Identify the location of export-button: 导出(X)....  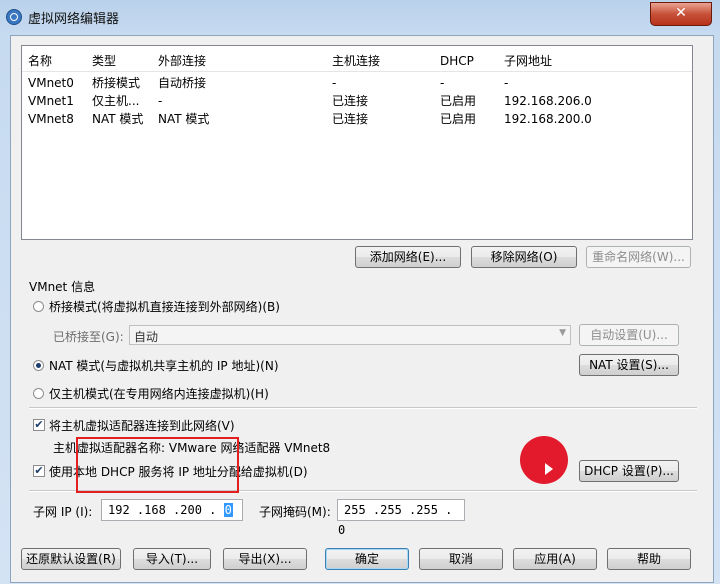
(265, 559).